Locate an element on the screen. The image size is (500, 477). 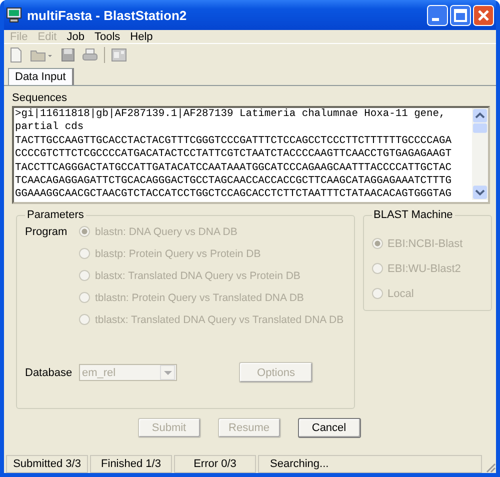
tab: Data Input is located at coordinates (41, 76).